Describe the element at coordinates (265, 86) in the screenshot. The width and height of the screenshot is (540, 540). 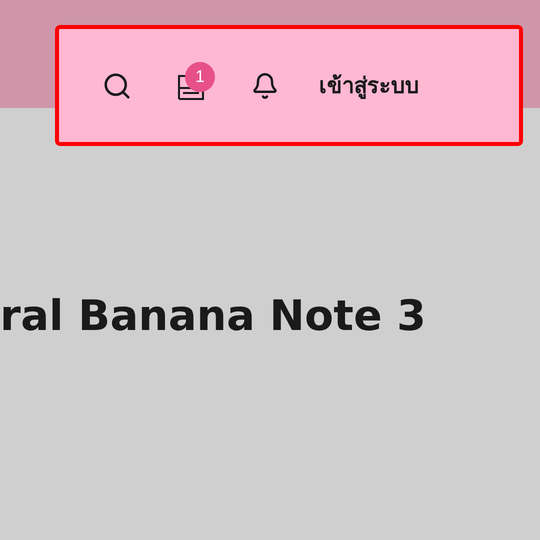
I see `bell-icon` at that location.